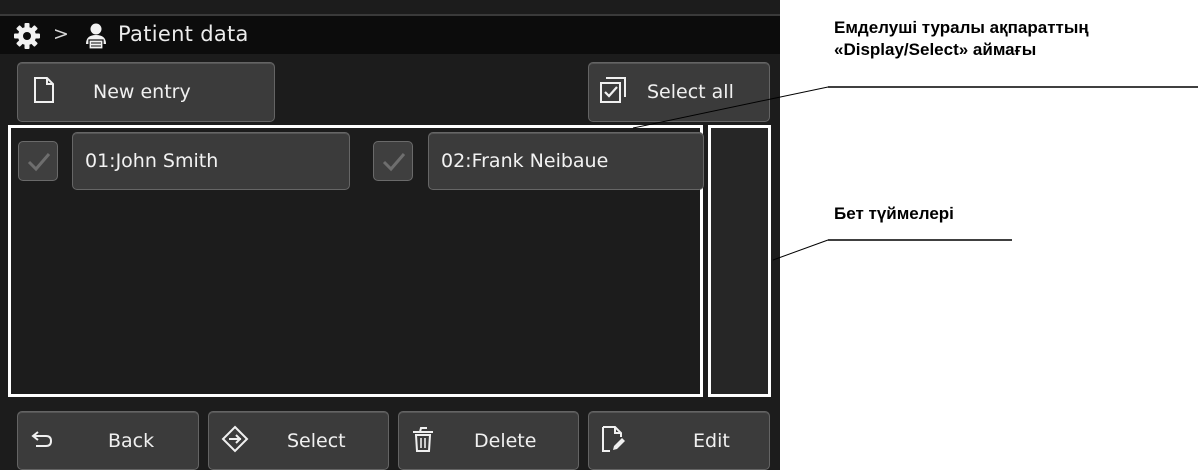 Image resolution: width=1198 pixels, height=470 pixels. Describe the element at coordinates (961, 27) in the screenshot. I see `display-select-callout-line1: Емделуші туралы ақпараттың` at that location.